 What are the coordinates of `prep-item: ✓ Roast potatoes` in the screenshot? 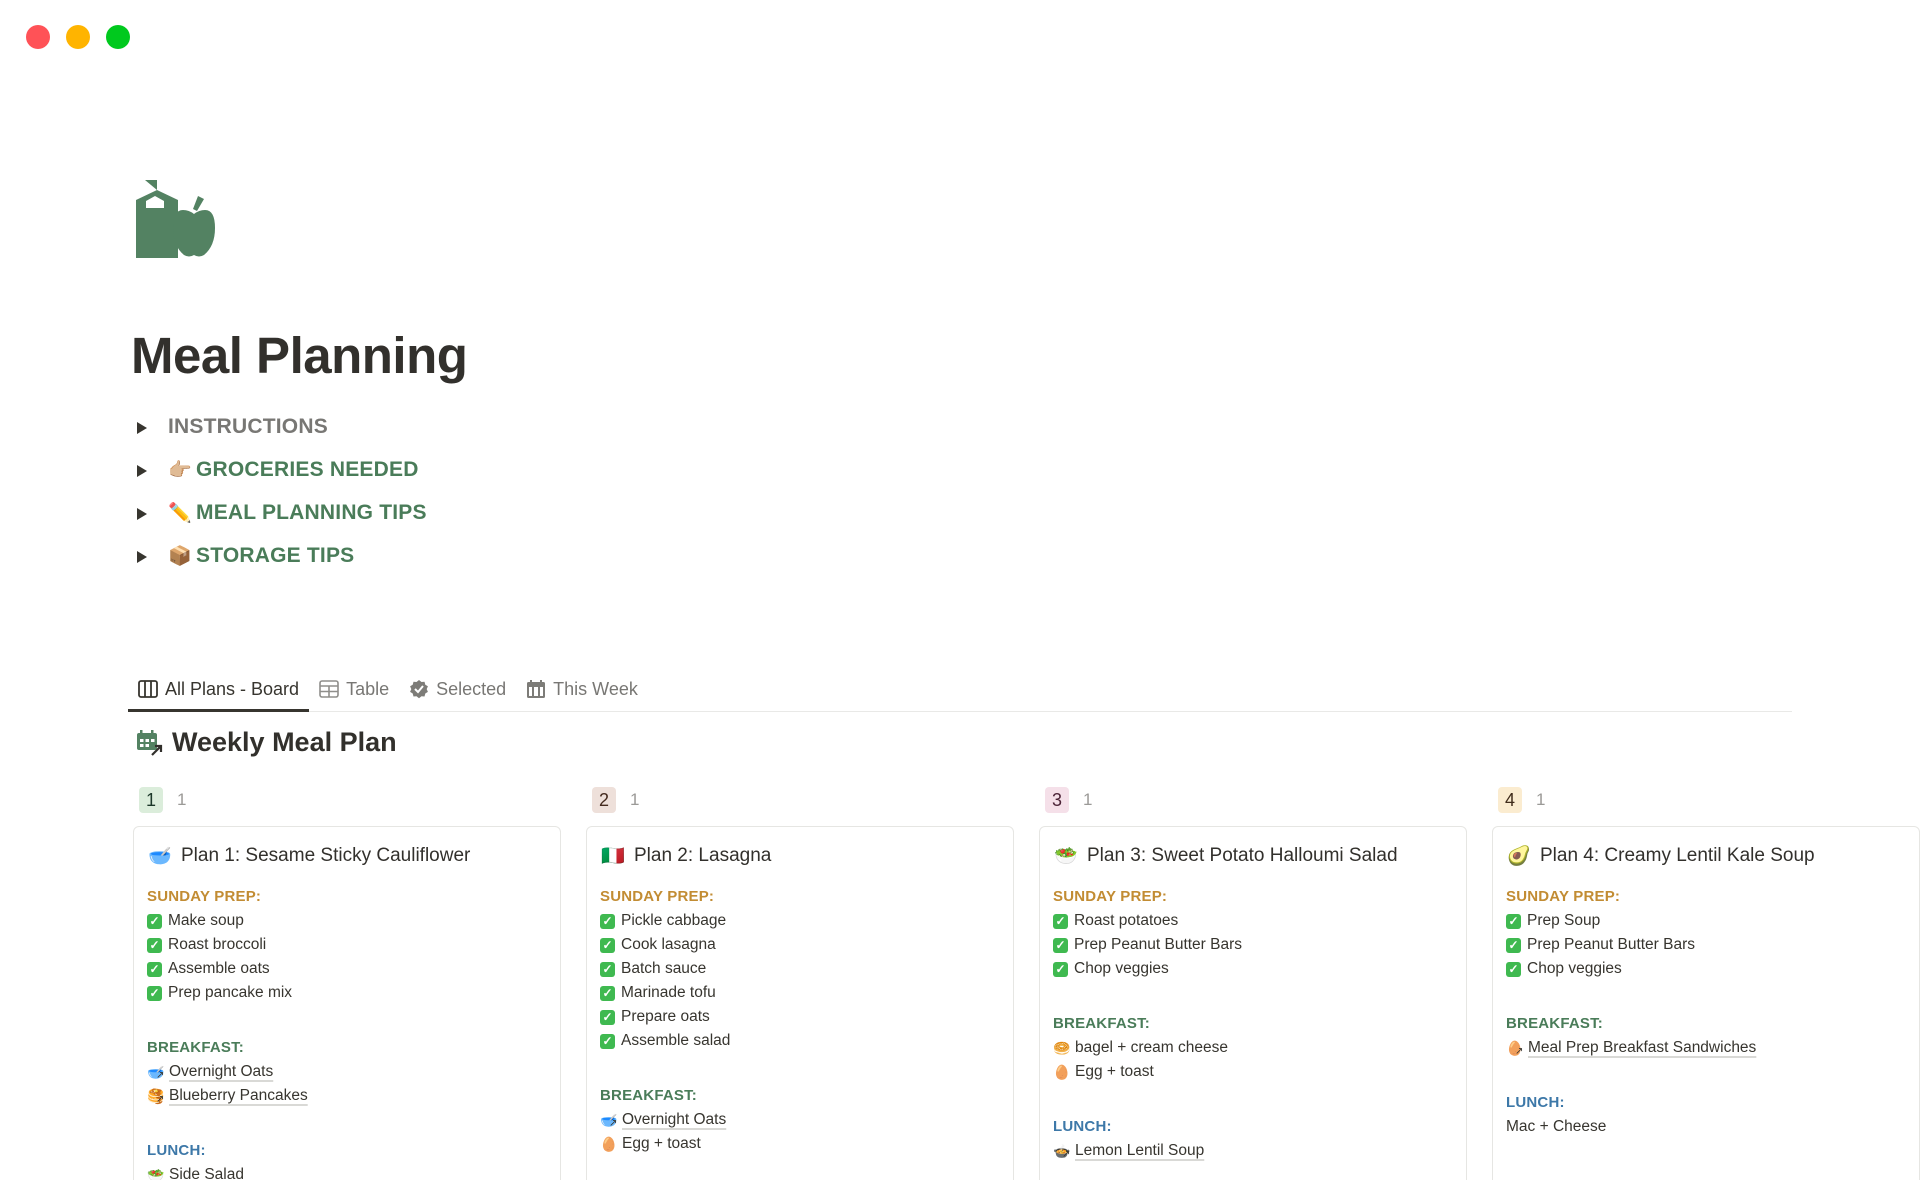 It's located at (1253, 921).